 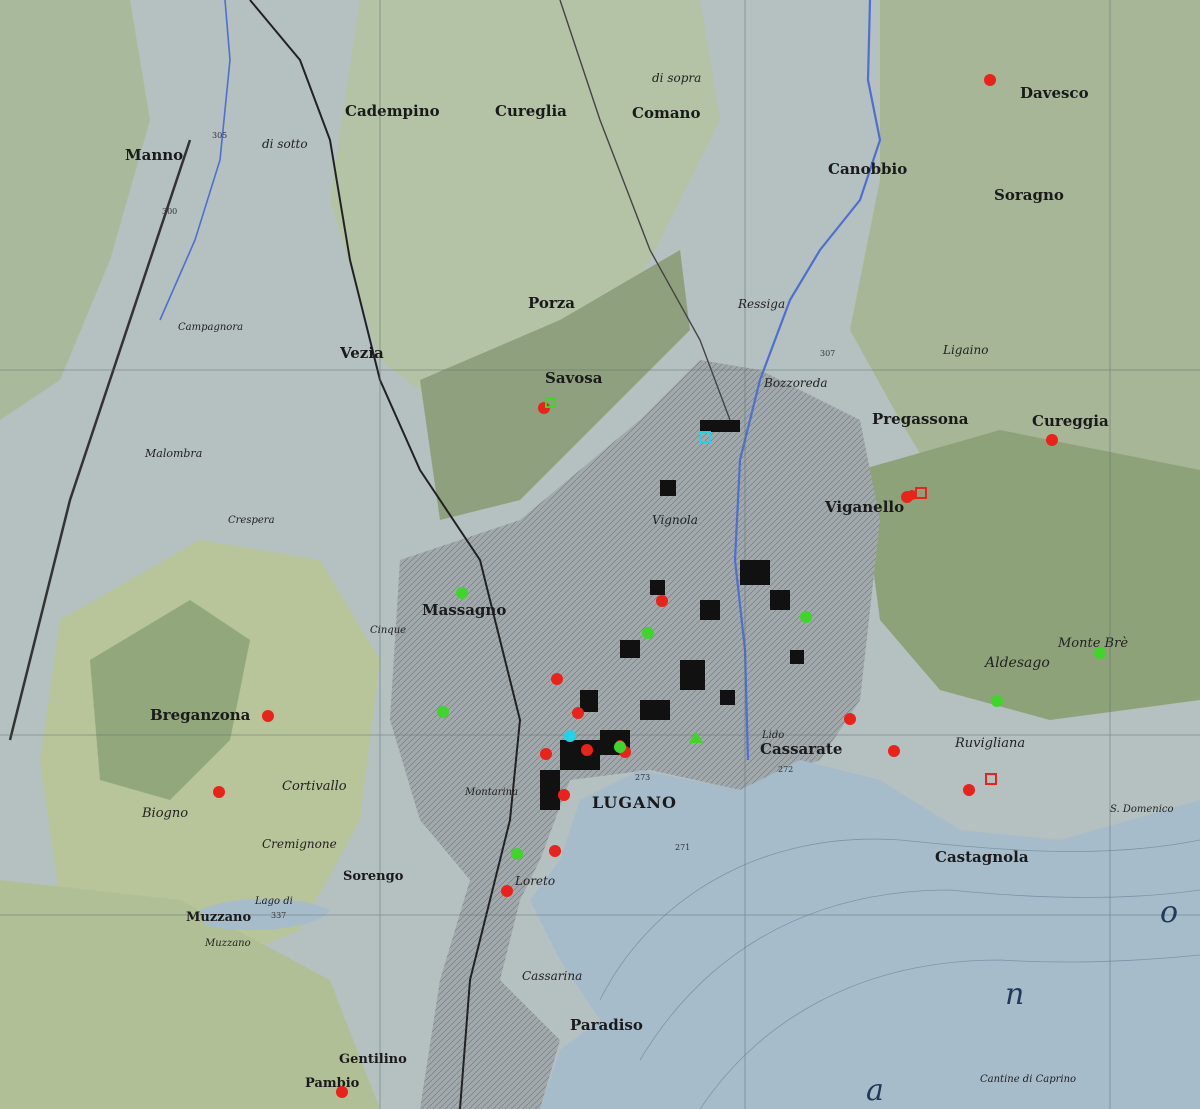 What do you see at coordinates (314, 786) in the screenshot?
I see `label-cortivallo: Cortivallo` at bounding box center [314, 786].